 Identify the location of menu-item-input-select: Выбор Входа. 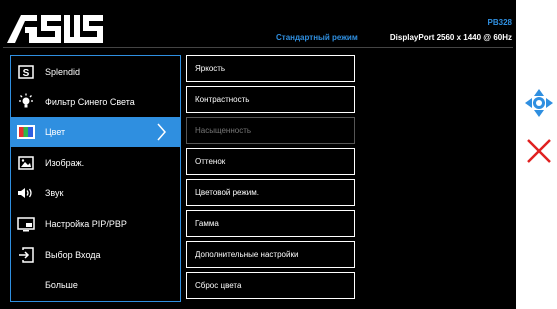
(95, 255).